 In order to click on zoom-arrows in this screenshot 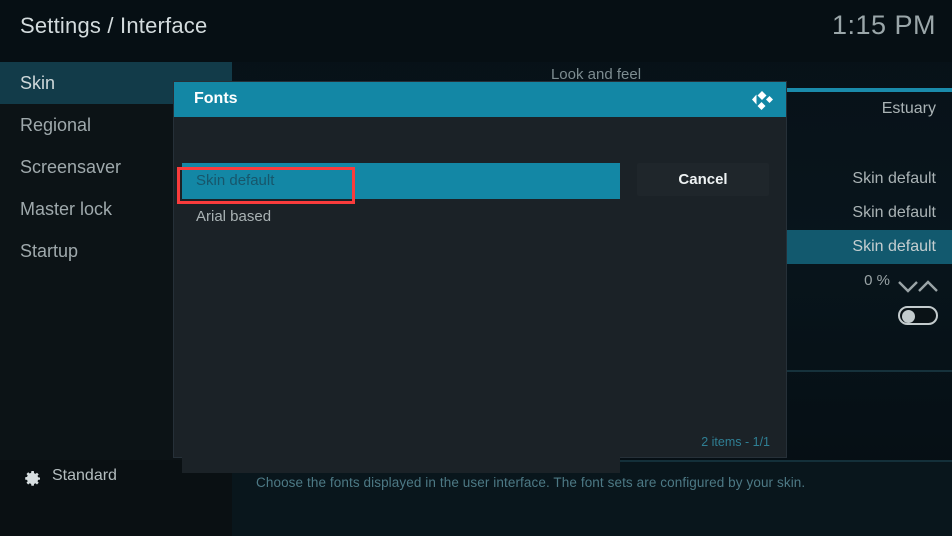, I will do `click(918, 283)`.